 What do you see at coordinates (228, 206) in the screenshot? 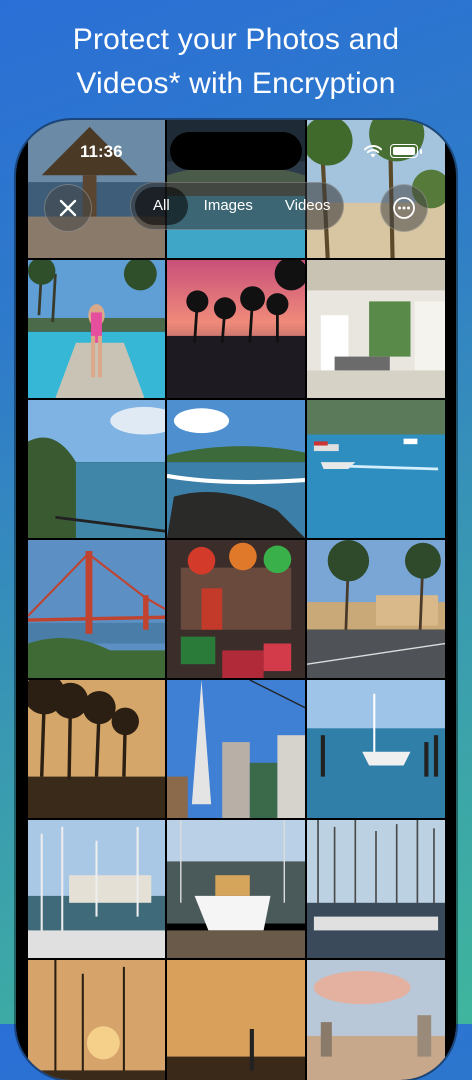
I see `filter-images-tab: Images` at bounding box center [228, 206].